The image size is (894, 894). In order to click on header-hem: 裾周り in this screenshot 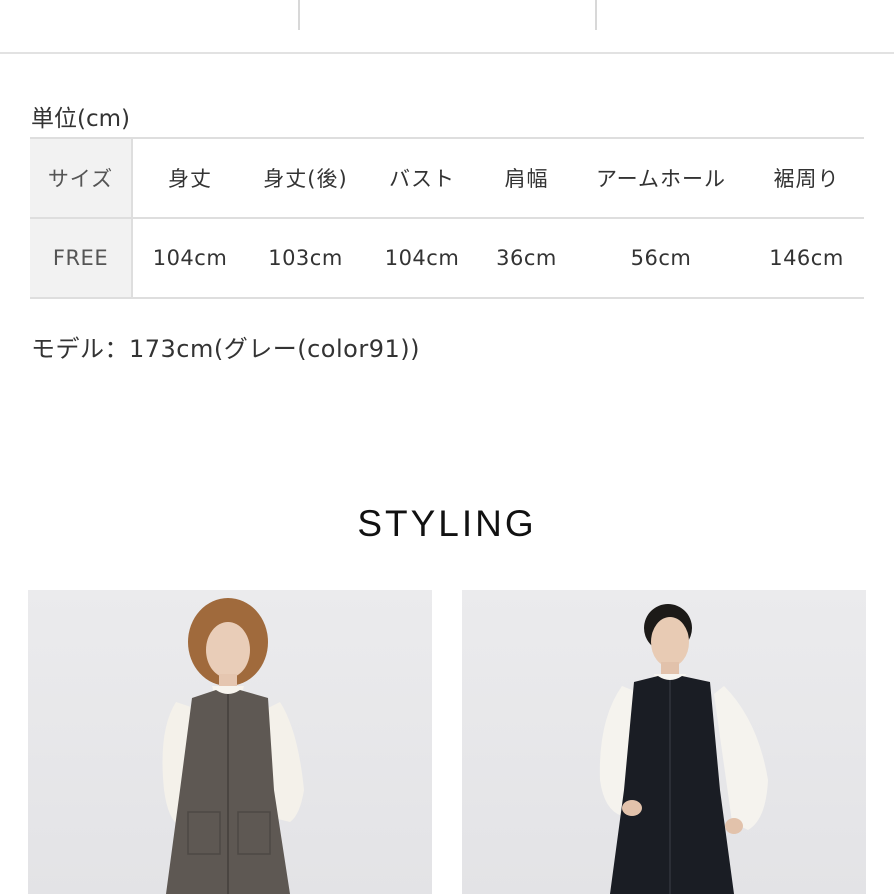, I will do `click(806, 178)`.